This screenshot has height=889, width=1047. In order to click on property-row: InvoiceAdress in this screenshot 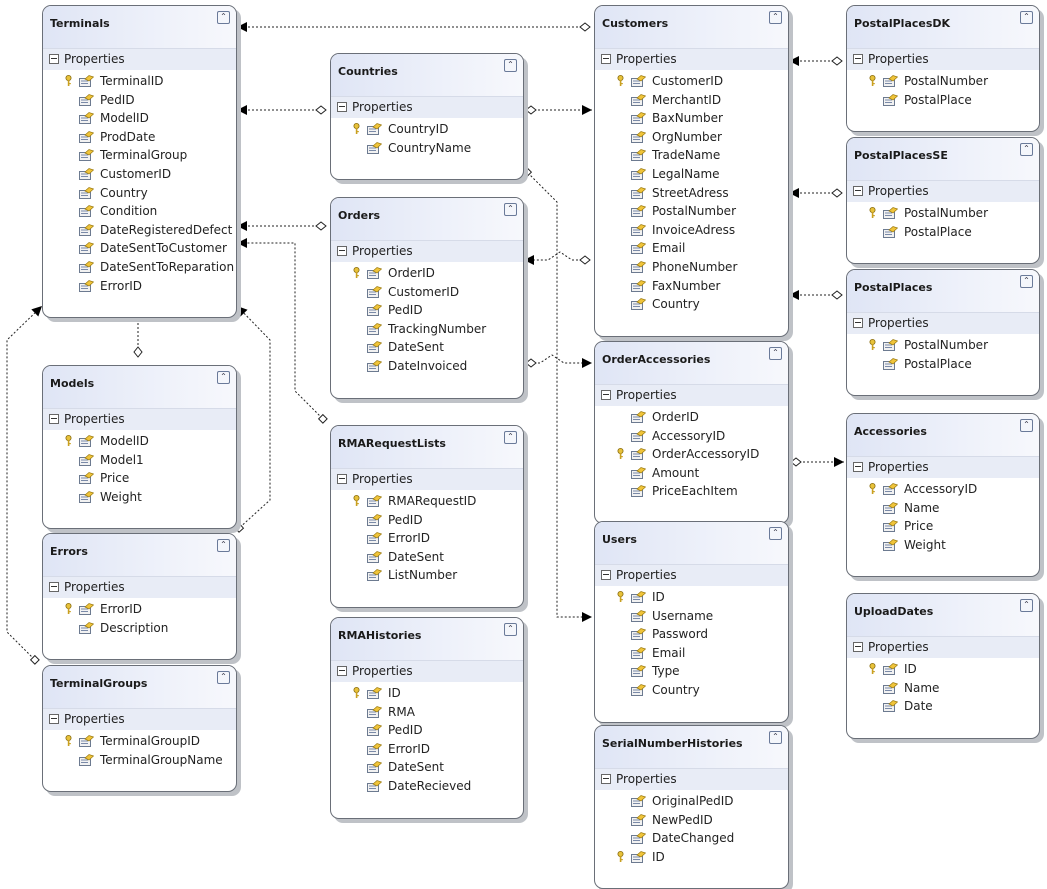, I will do `click(691, 231)`.